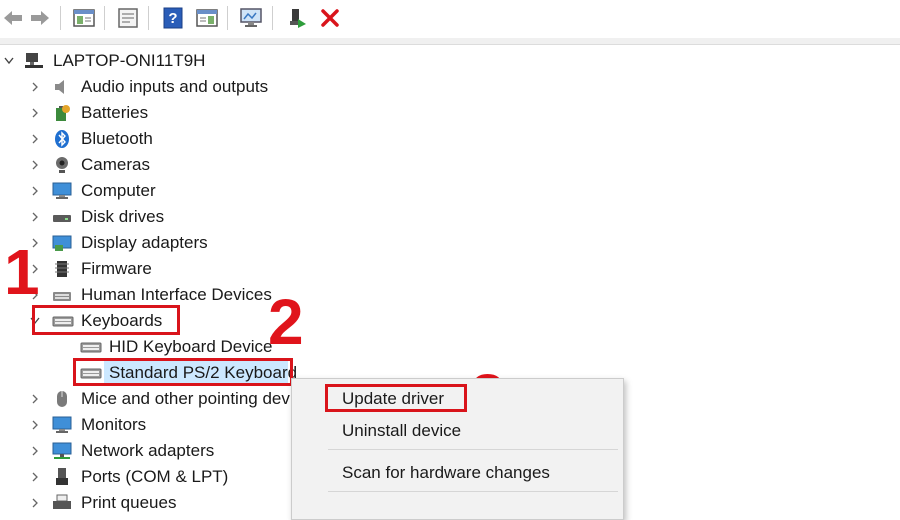  What do you see at coordinates (34, 60) in the screenshot?
I see `computer-tree-icon` at bounding box center [34, 60].